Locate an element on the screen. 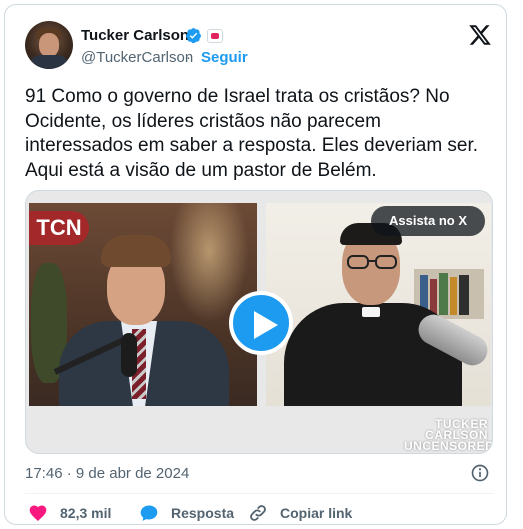  reply-button: Resposta is located at coordinates (186, 513).